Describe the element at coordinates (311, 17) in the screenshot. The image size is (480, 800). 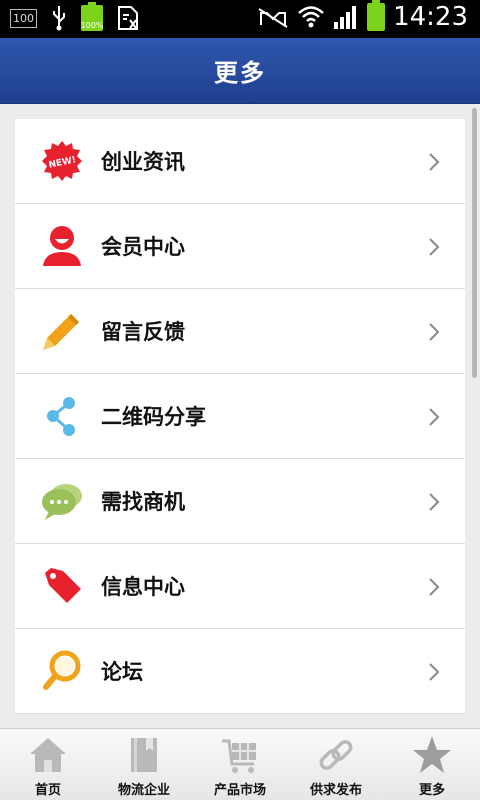
I see `wifi-icon` at that location.